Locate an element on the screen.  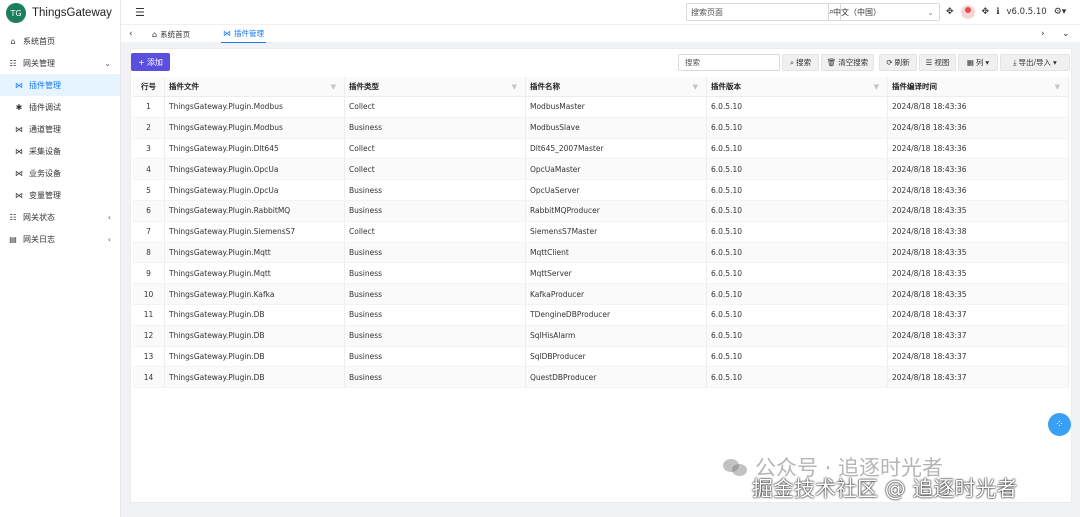
table-cell: ThingsGateway.Plugin.Kafka is located at coordinates (255, 294).